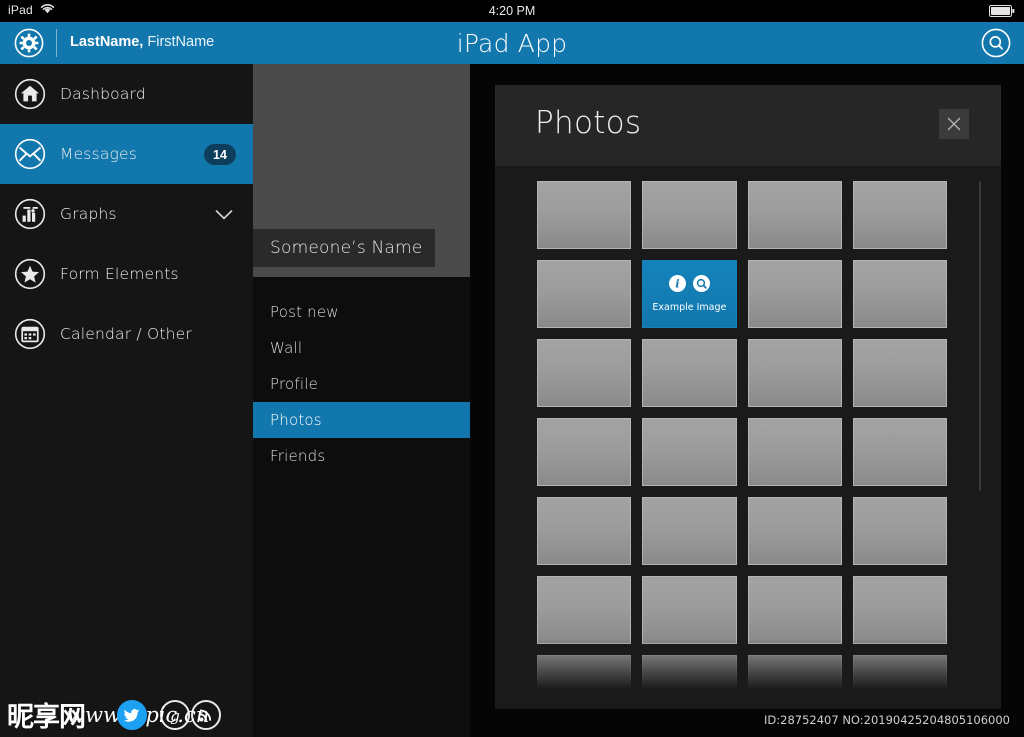 This screenshot has height=737, width=1024. What do you see at coordinates (689, 307) in the screenshot?
I see `photo-tile-caption: Example Image` at bounding box center [689, 307].